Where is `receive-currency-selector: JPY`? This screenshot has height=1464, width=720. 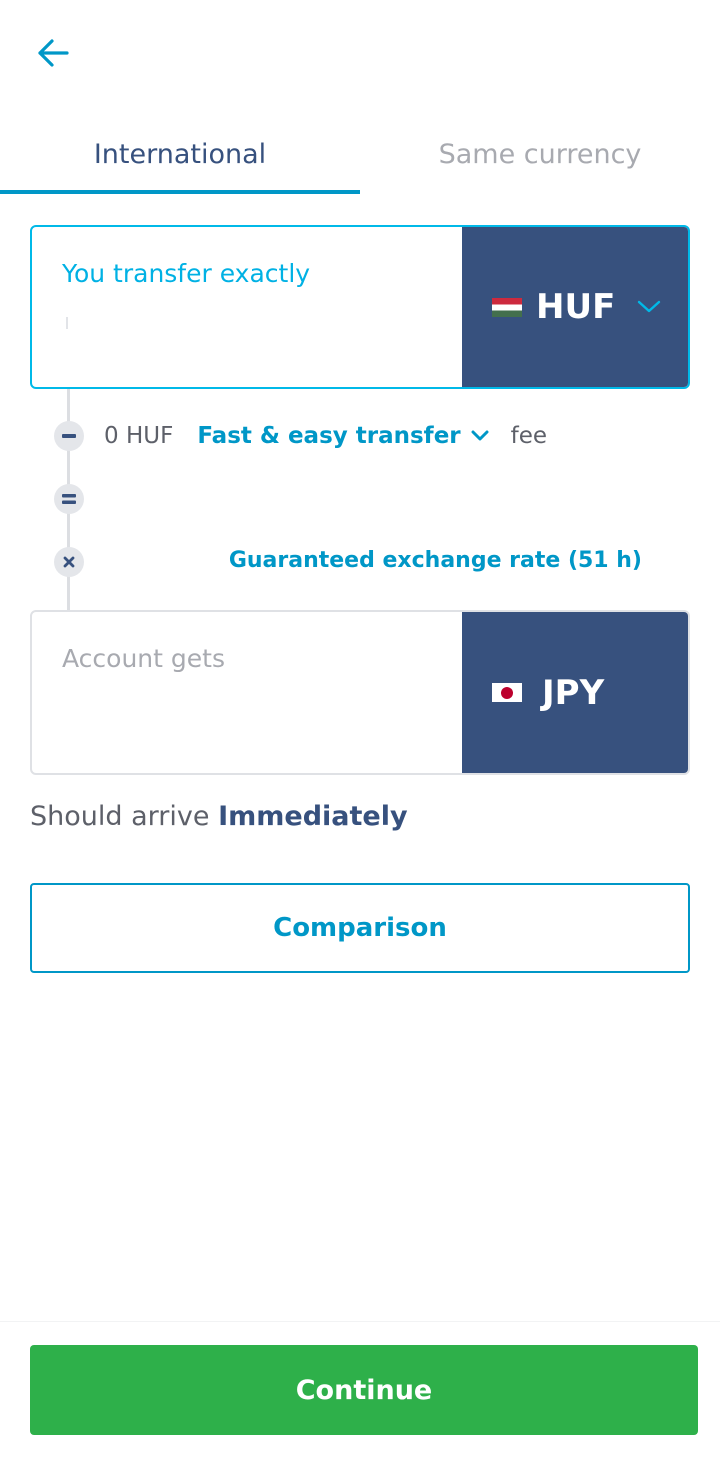
receive-currency-selector: JPY is located at coordinates (575, 692).